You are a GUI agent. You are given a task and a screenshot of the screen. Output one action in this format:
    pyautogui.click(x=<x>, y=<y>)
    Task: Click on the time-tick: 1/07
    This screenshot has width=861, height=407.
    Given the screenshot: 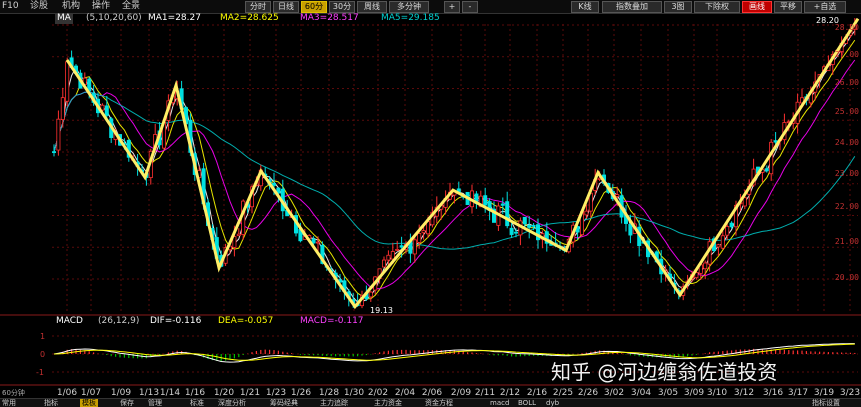 What is the action you would take?
    pyautogui.click(x=91, y=393)
    